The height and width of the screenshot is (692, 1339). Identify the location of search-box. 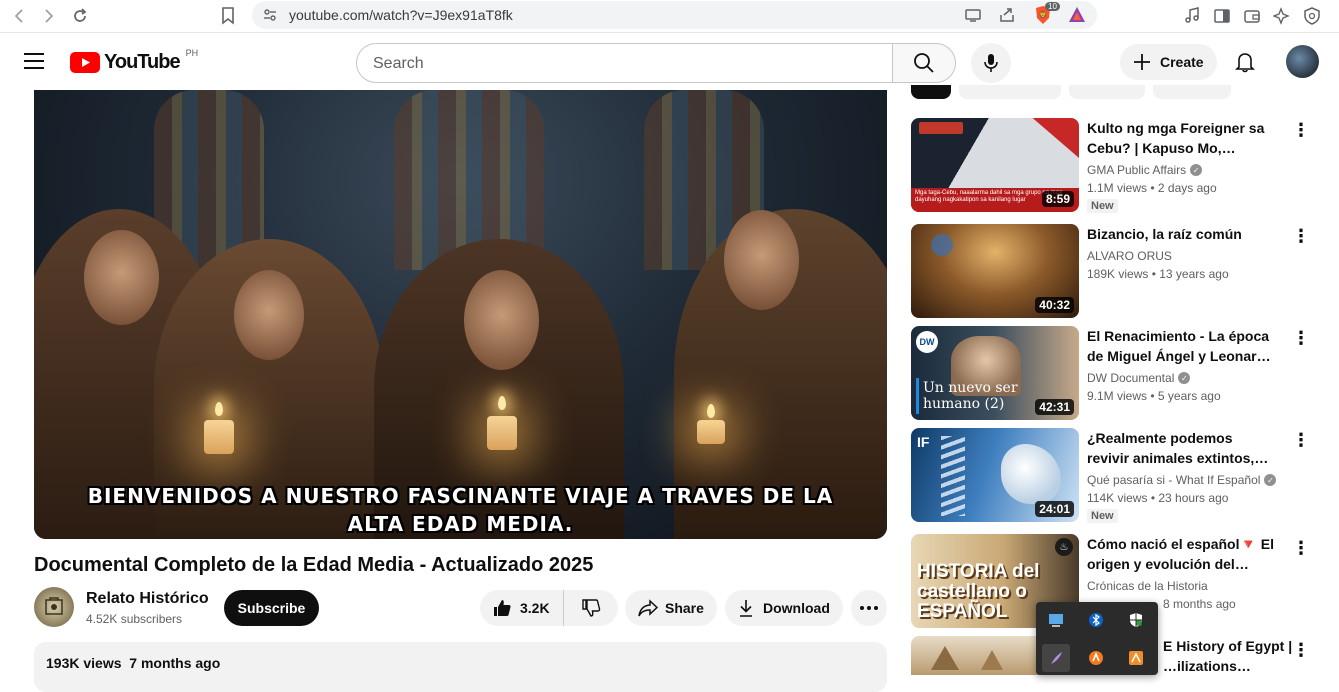
(625, 63).